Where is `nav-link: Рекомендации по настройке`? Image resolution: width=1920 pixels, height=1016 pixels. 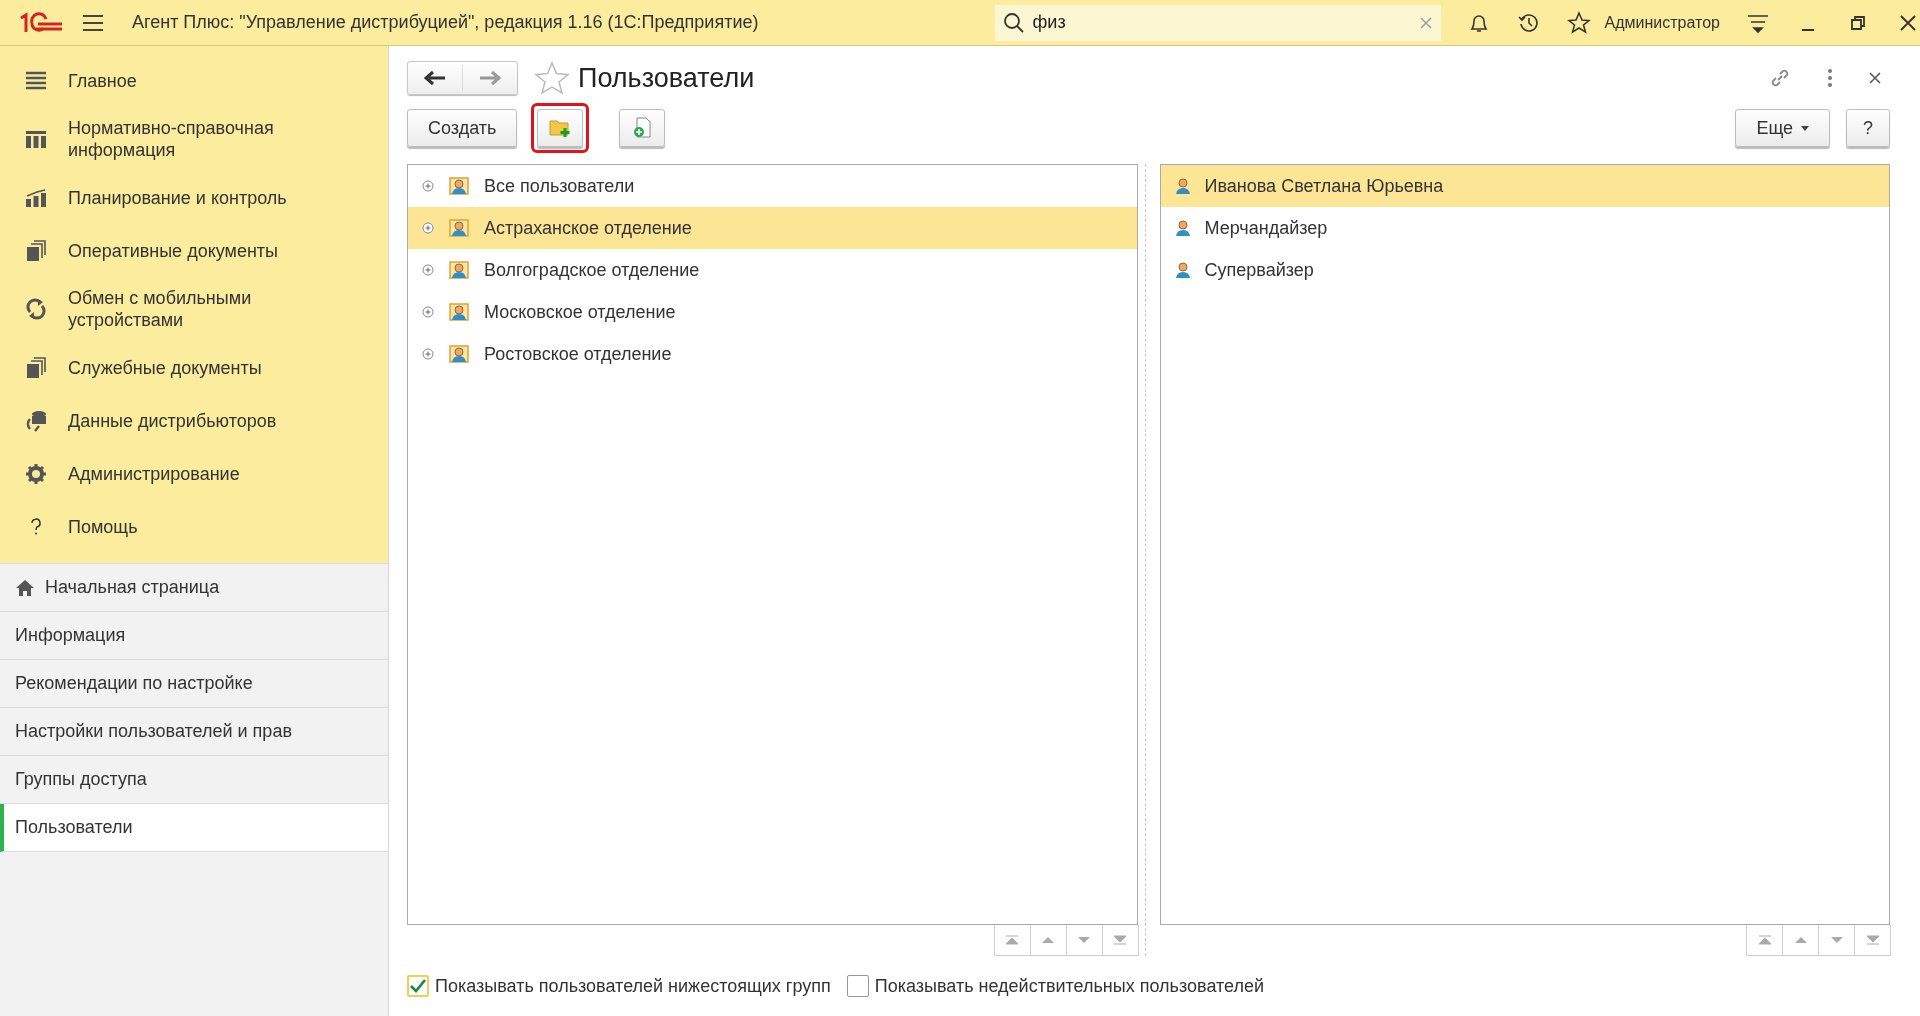 nav-link: Рекомендации по настройке is located at coordinates (194, 684).